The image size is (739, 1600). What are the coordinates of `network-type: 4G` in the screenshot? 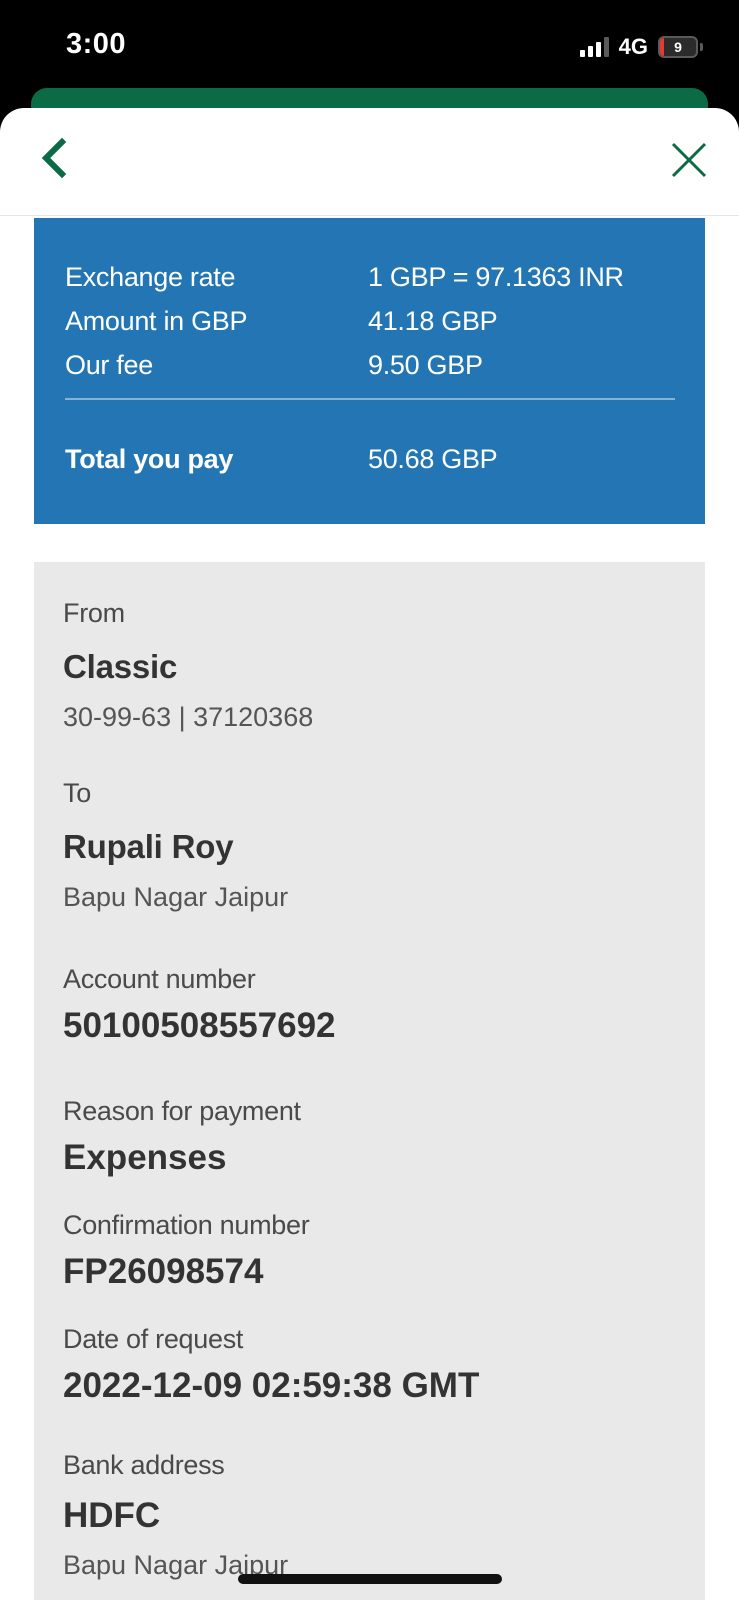 It's located at (633, 46).